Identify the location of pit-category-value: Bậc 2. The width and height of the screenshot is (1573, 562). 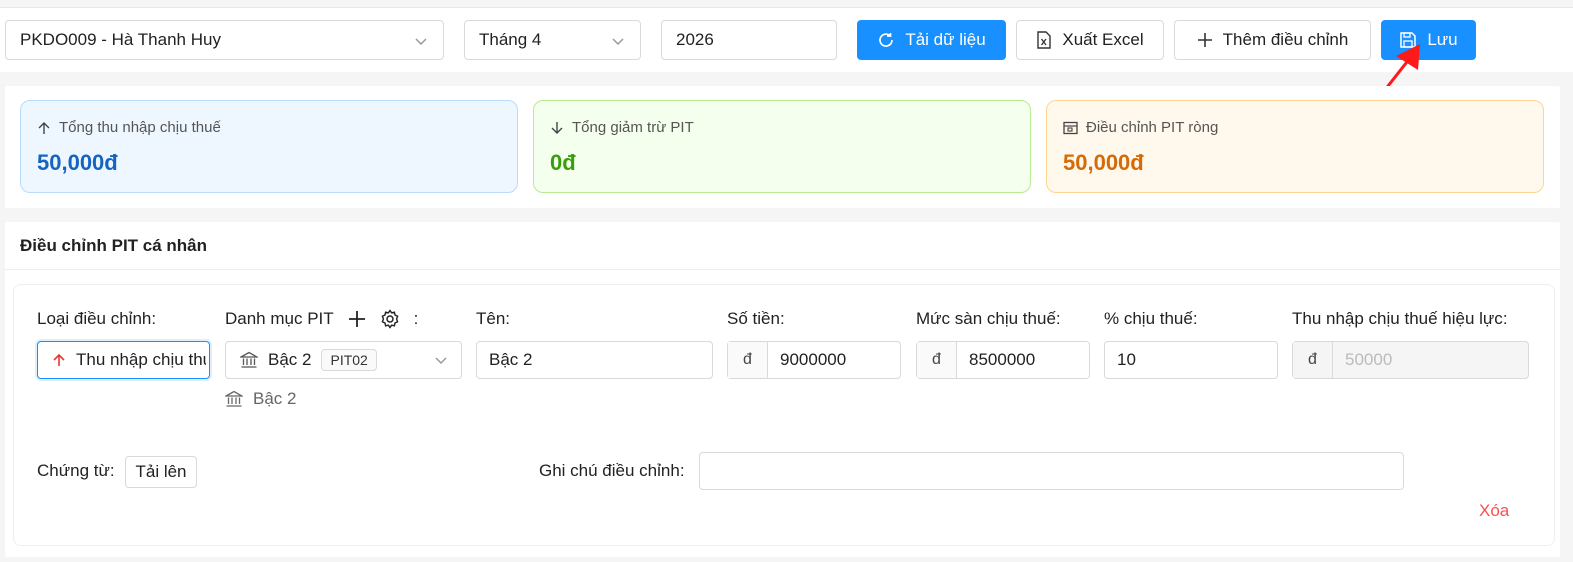
(290, 359).